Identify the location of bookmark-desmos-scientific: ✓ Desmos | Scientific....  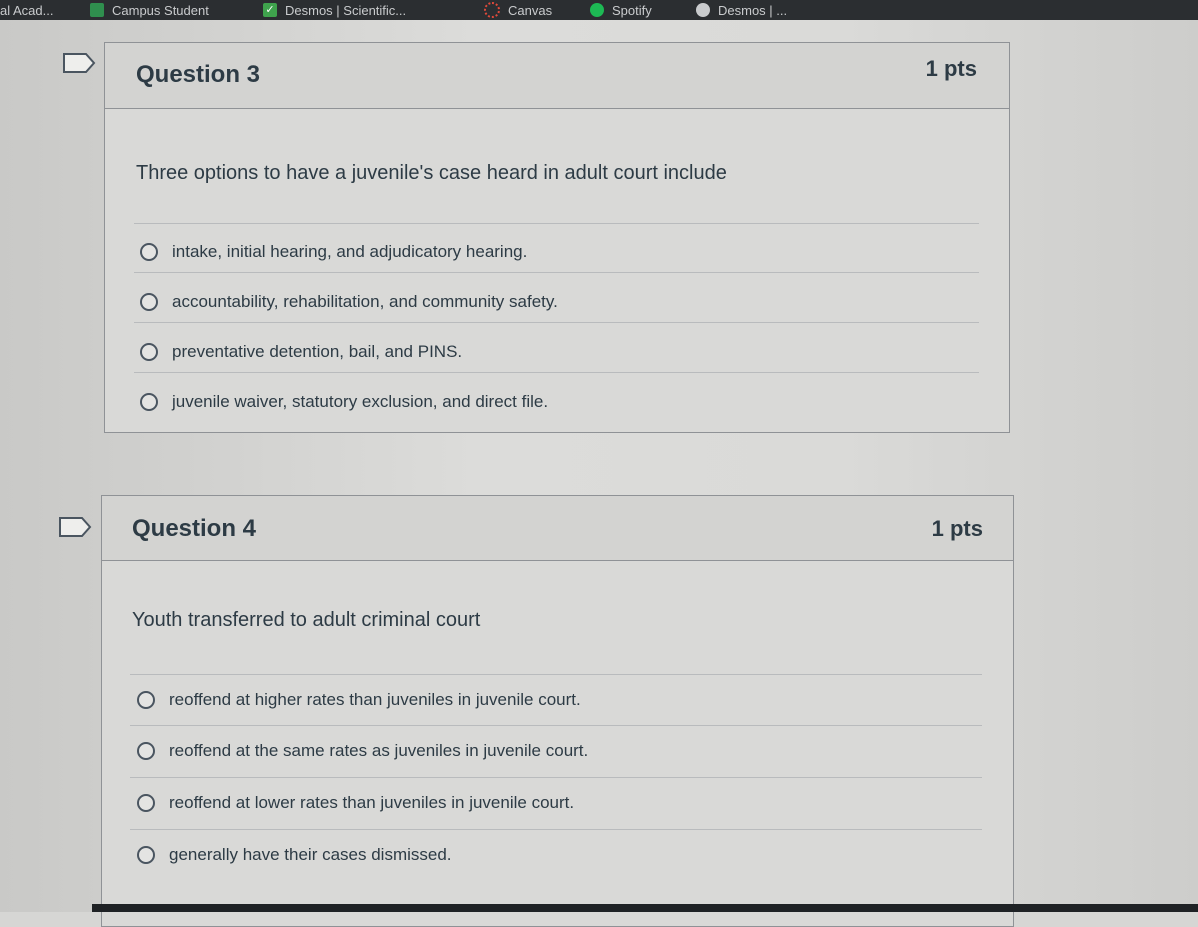
(334, 10).